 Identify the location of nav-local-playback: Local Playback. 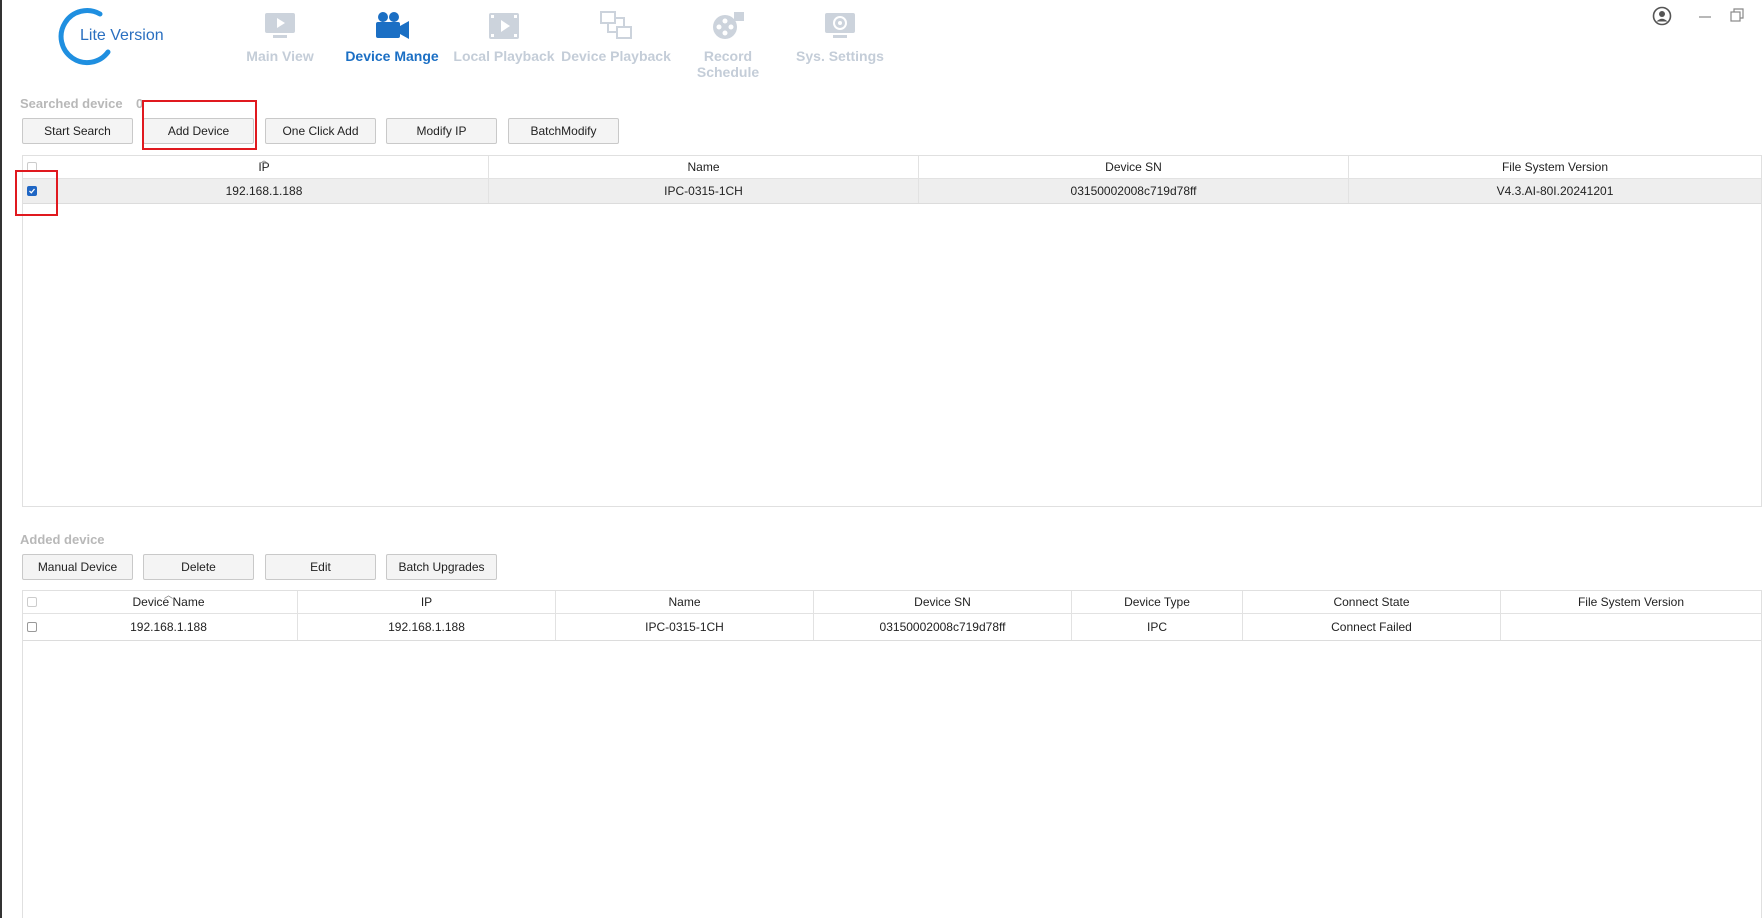
(504, 44).